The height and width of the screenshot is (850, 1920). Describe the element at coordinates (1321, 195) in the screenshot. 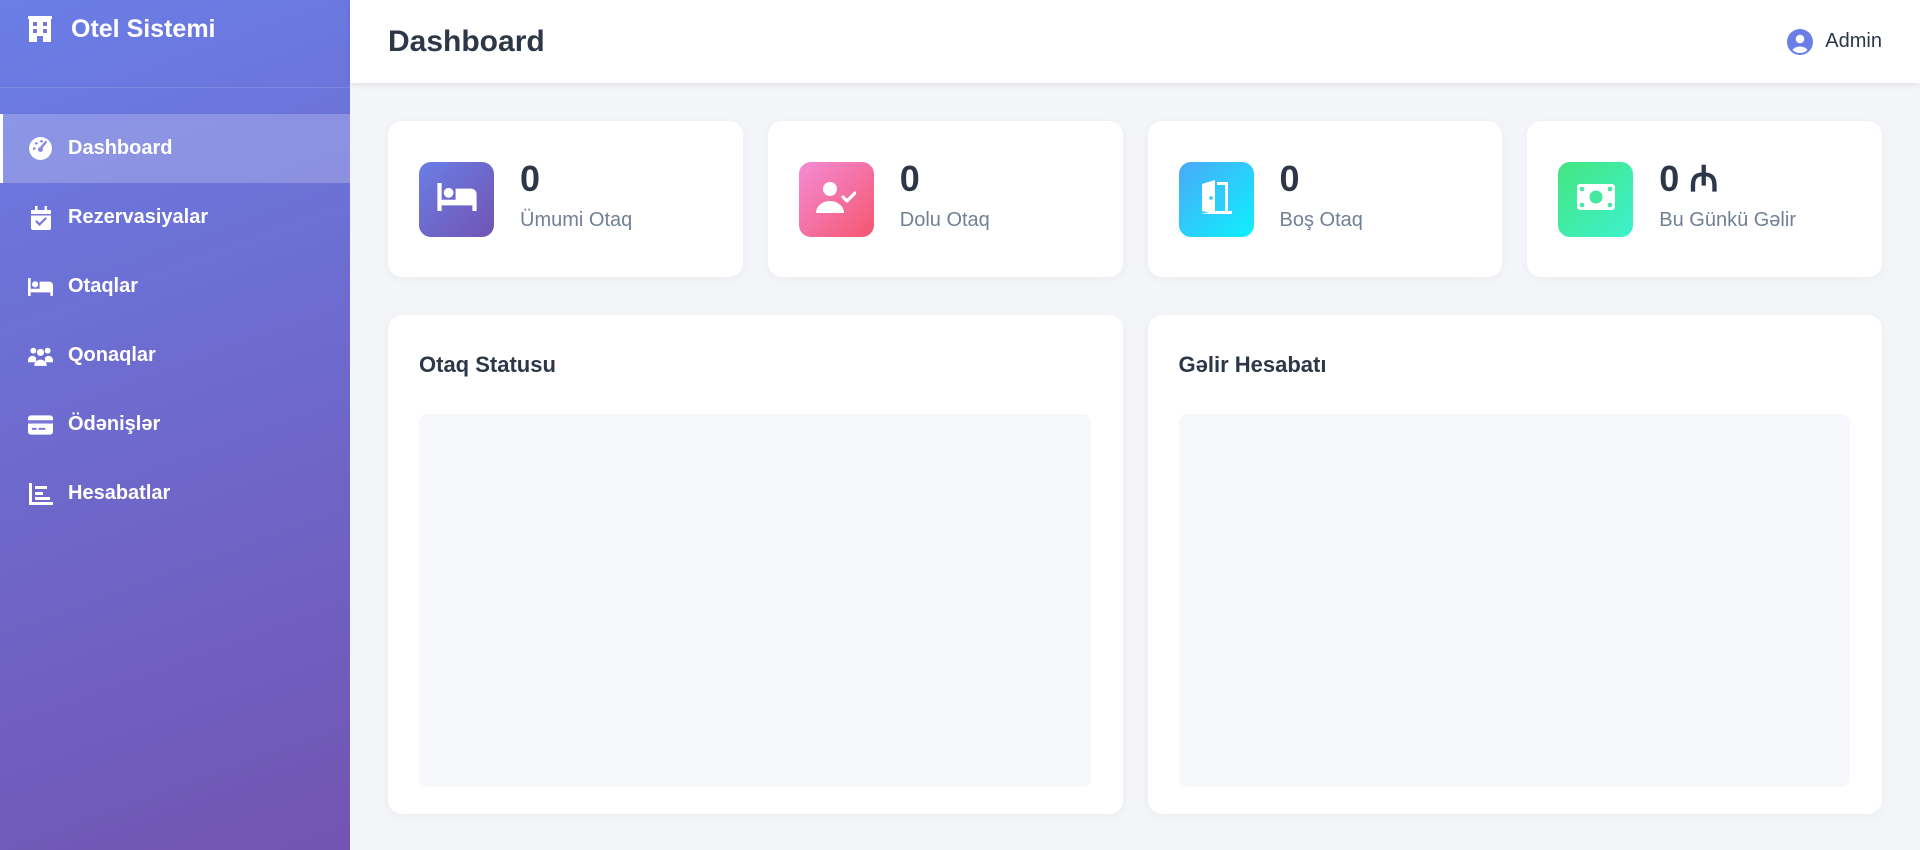

I see `stat-text: 0 Boş Otaq` at that location.